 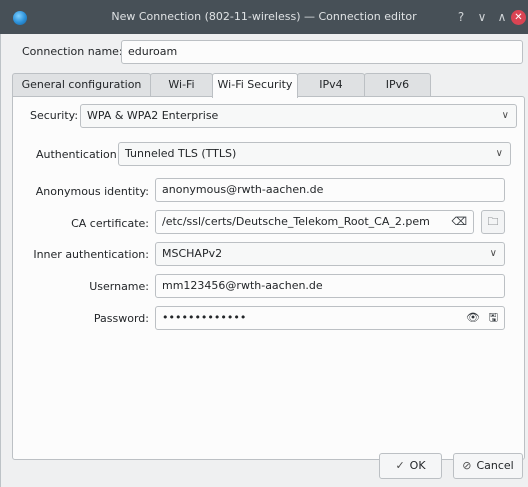 What do you see at coordinates (153, 115) in the screenshot?
I see `security-select-value: WPA & WPA2 Enterprise` at bounding box center [153, 115].